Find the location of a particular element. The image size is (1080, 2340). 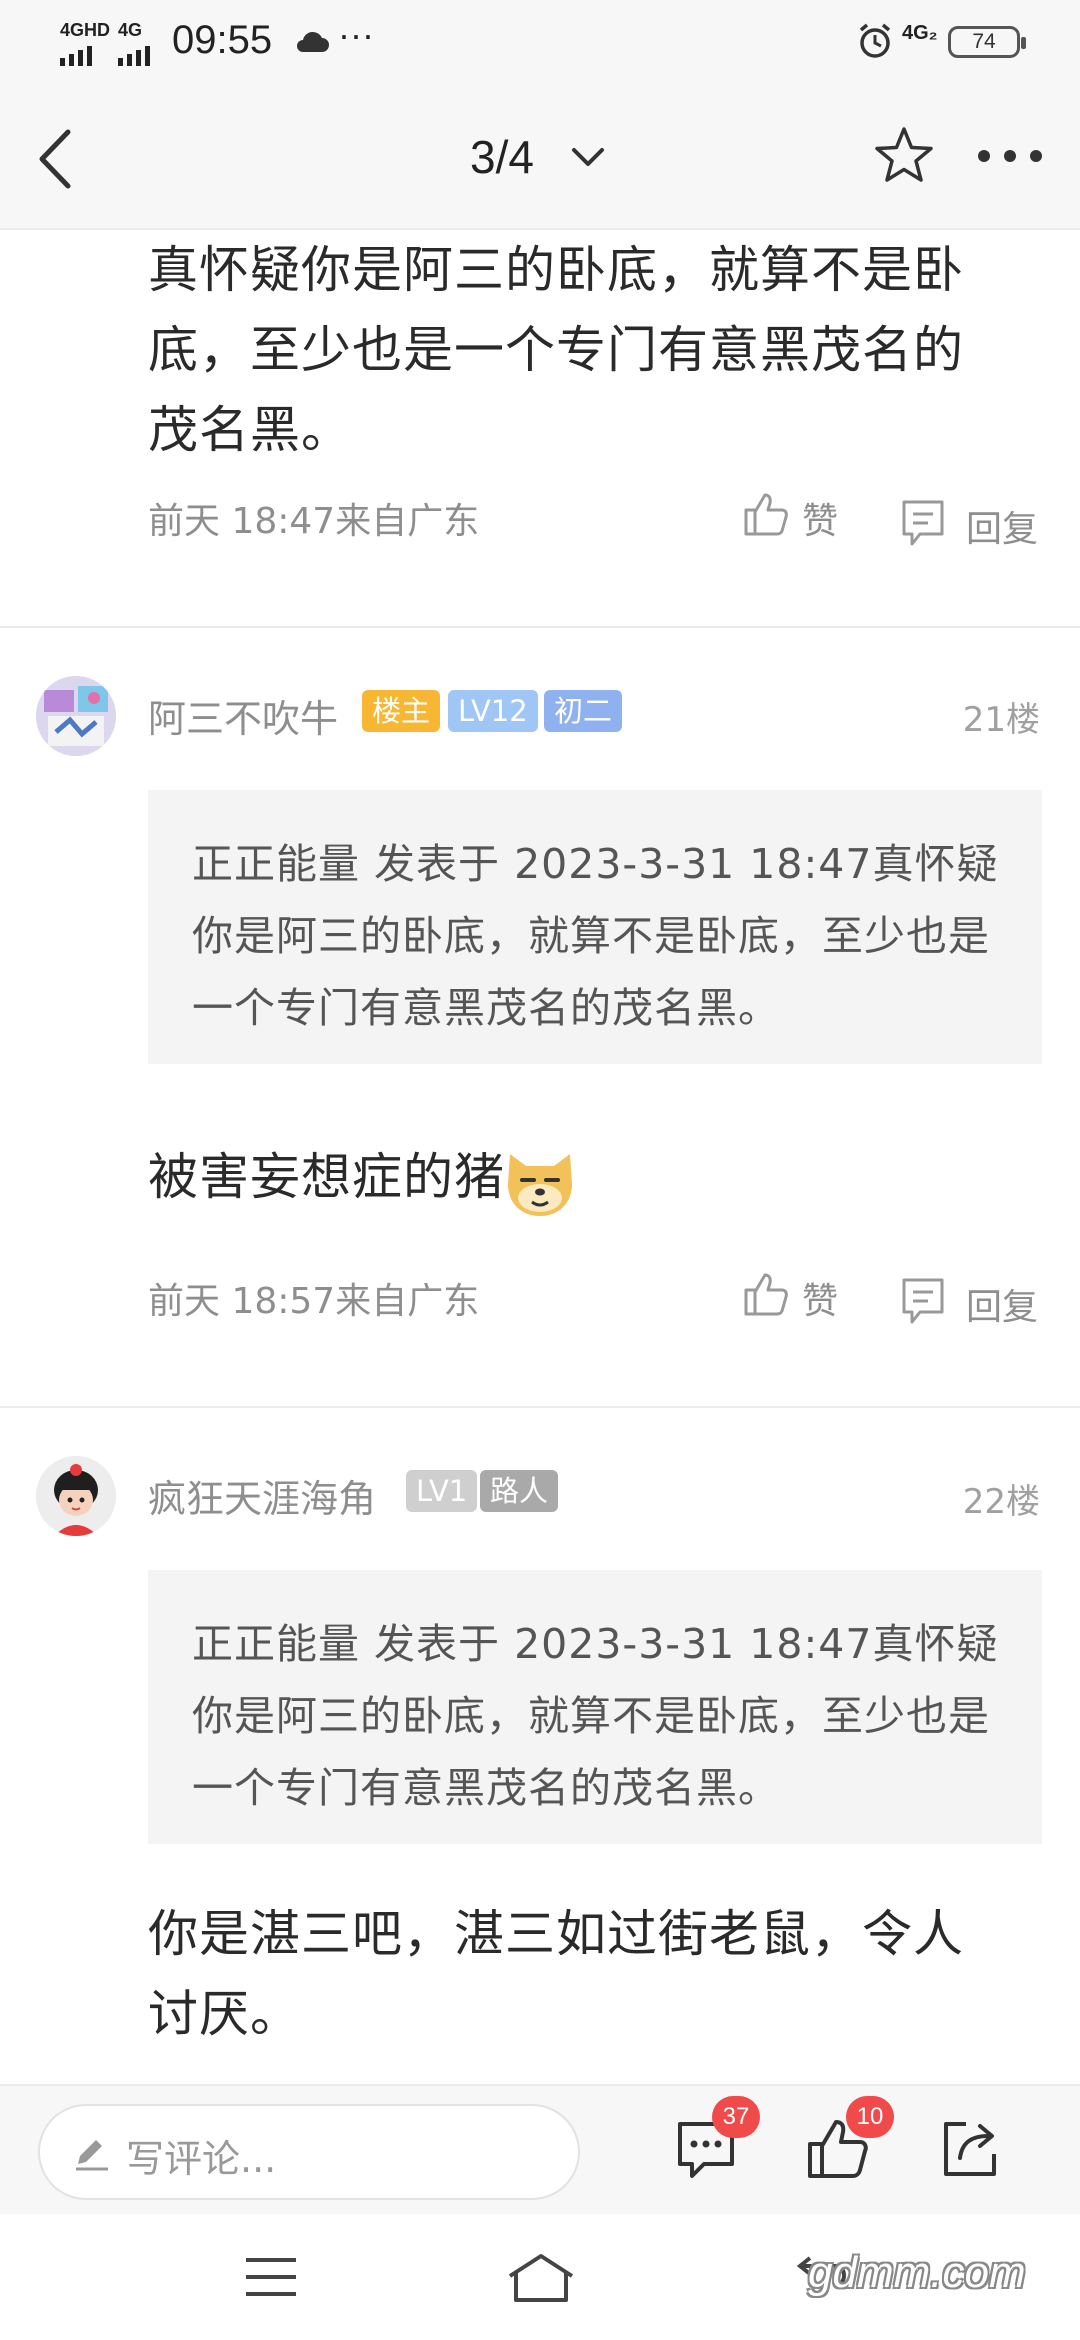

floor-number: 22楼 is located at coordinates (1001, 1502).